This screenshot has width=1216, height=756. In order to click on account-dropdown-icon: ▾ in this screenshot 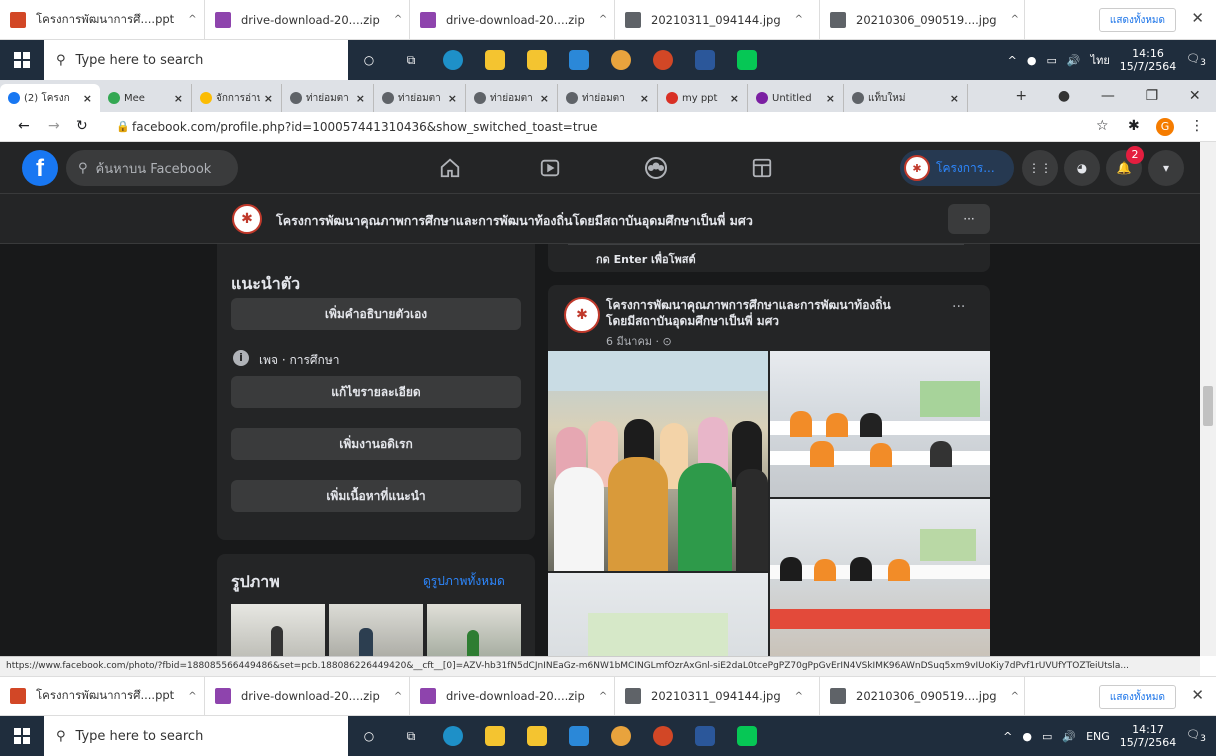, I will do `click(1166, 168)`.